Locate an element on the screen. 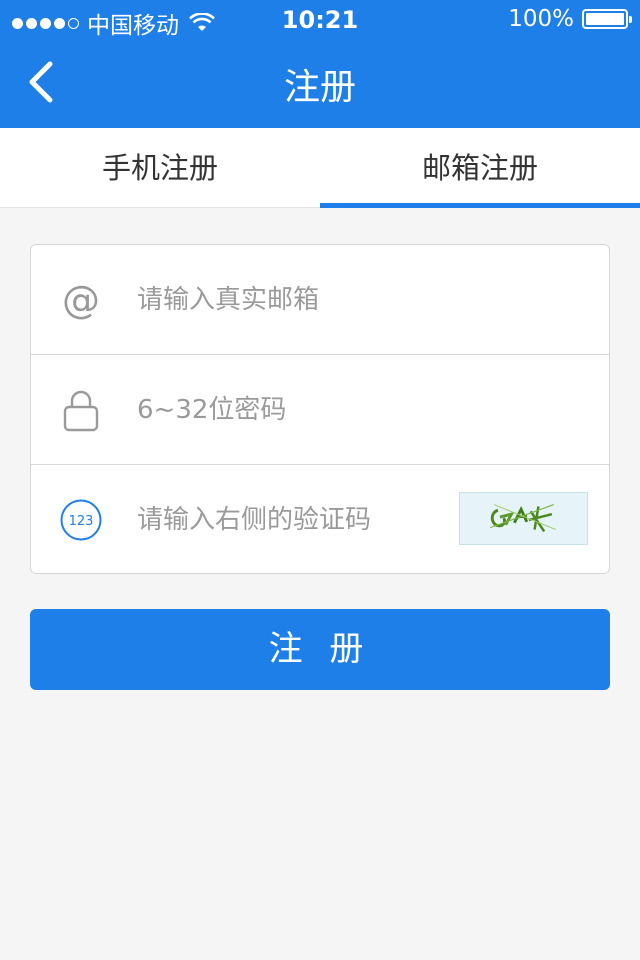  captcha-image is located at coordinates (523, 518).